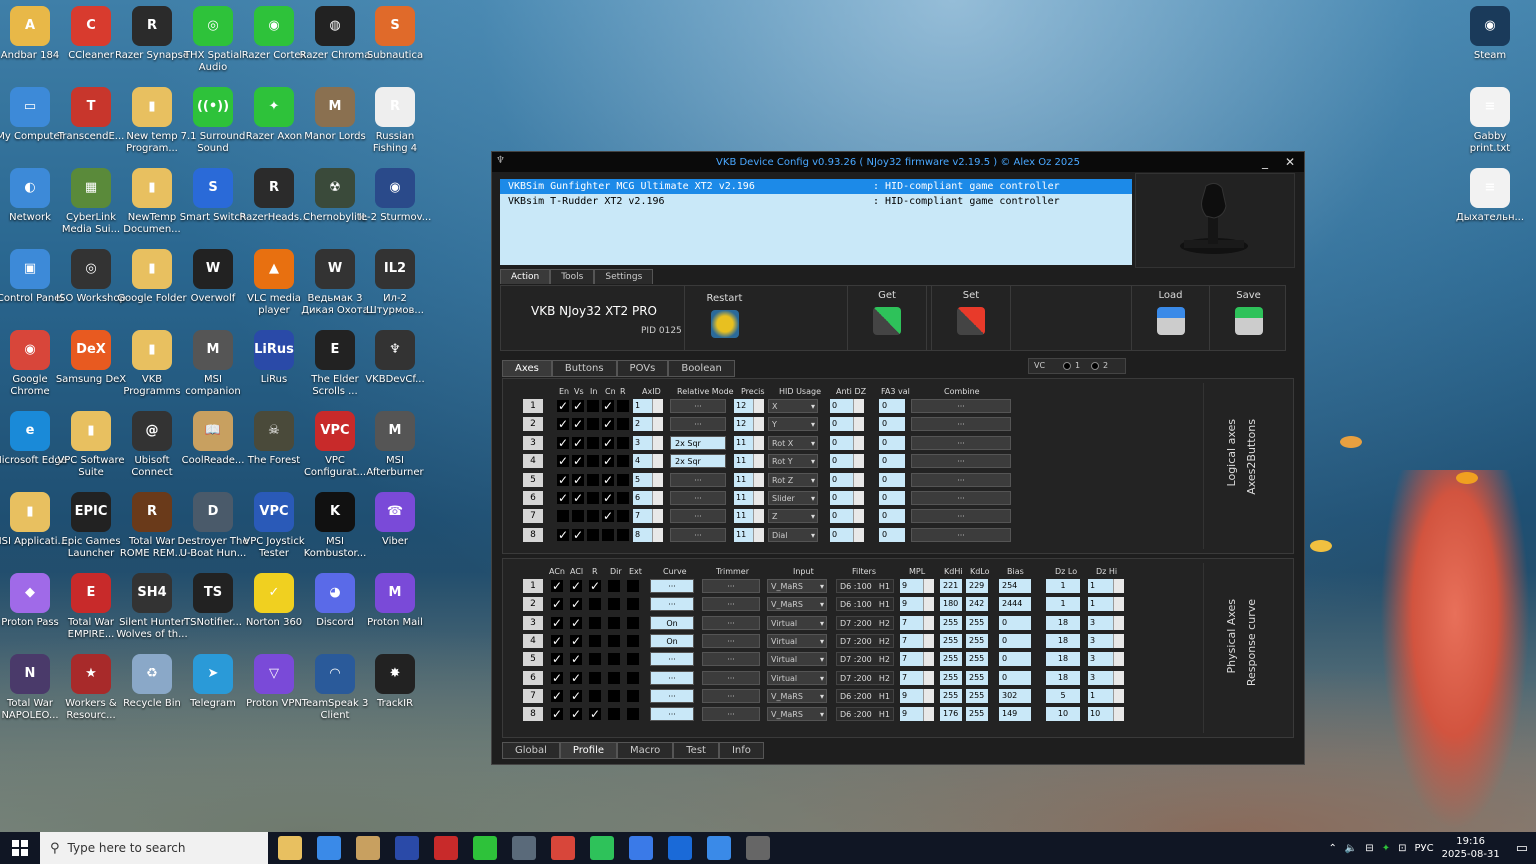 The image size is (1536, 864). What do you see at coordinates (1063, 586) in the screenshot?
I see `dz-lo-value: 1` at bounding box center [1063, 586].